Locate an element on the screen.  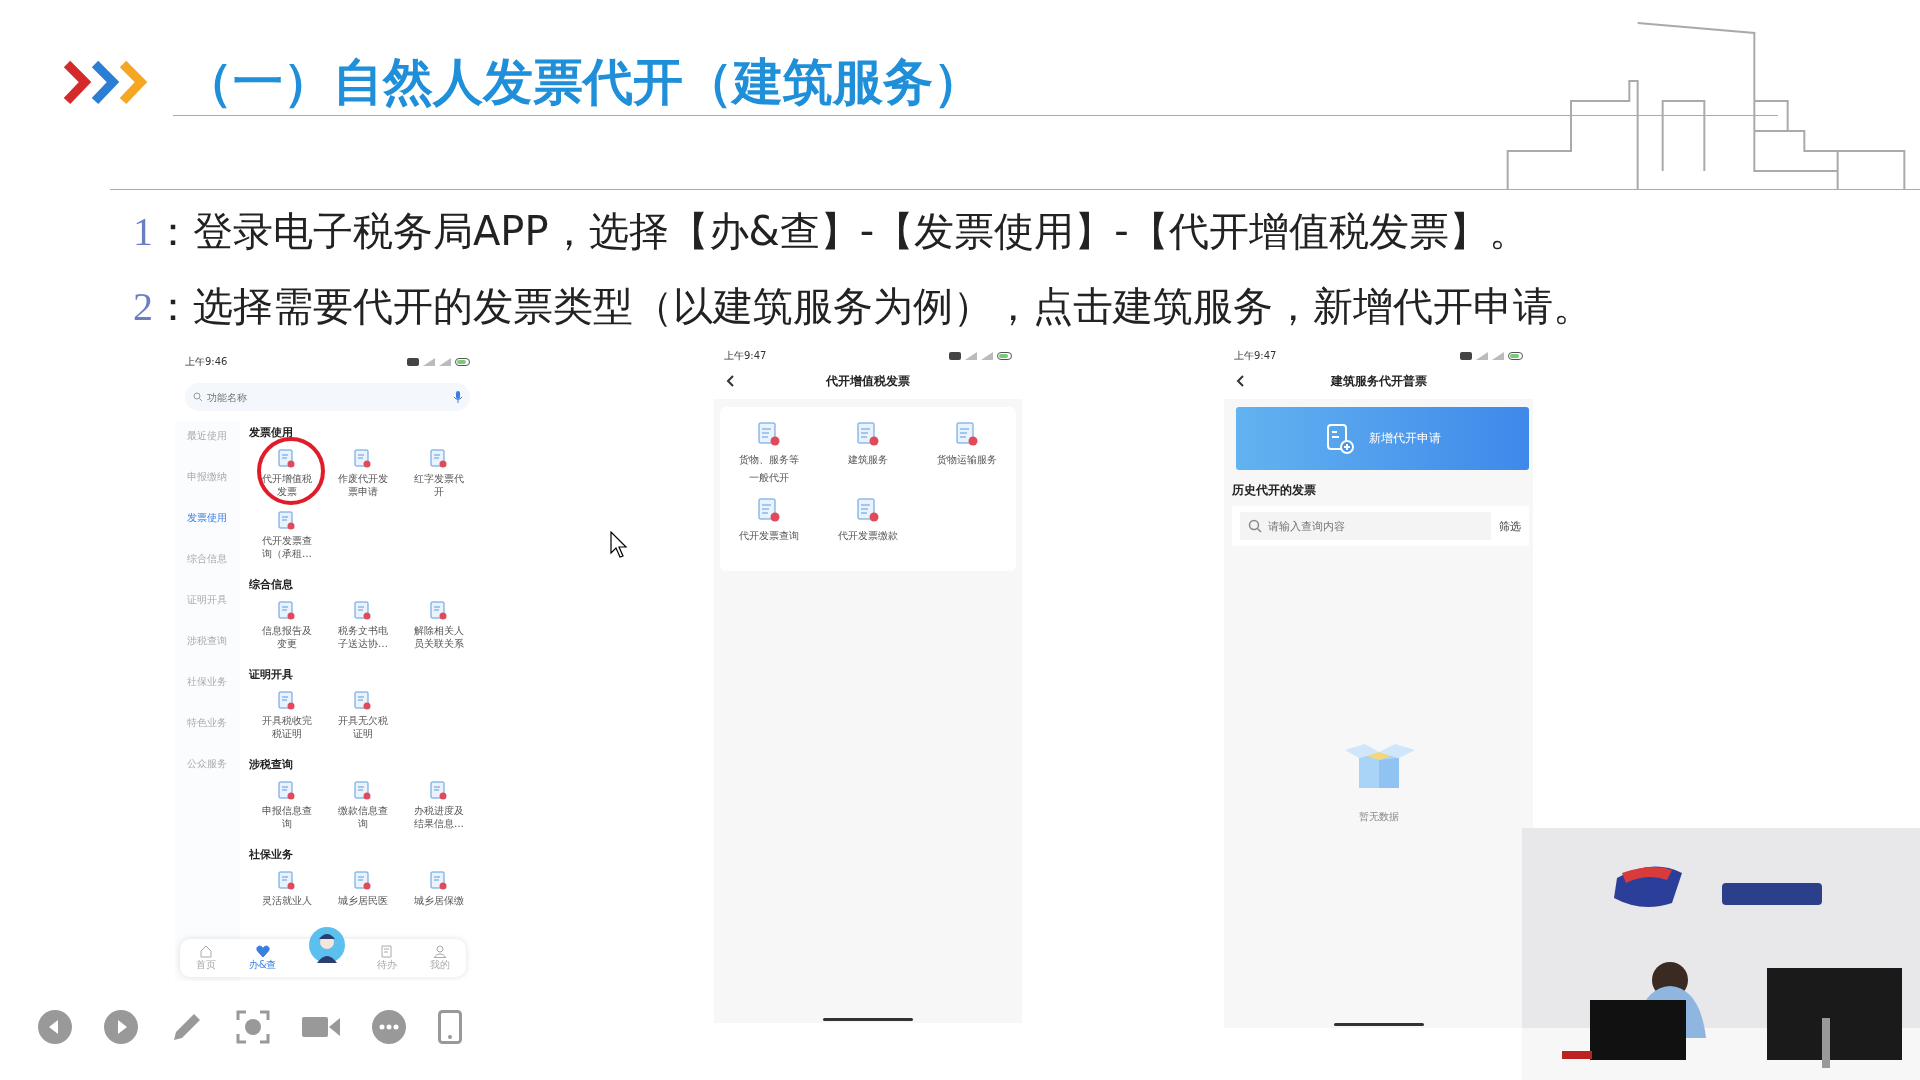
section-title: 历史代开的发票 is located at coordinates (1274, 490).